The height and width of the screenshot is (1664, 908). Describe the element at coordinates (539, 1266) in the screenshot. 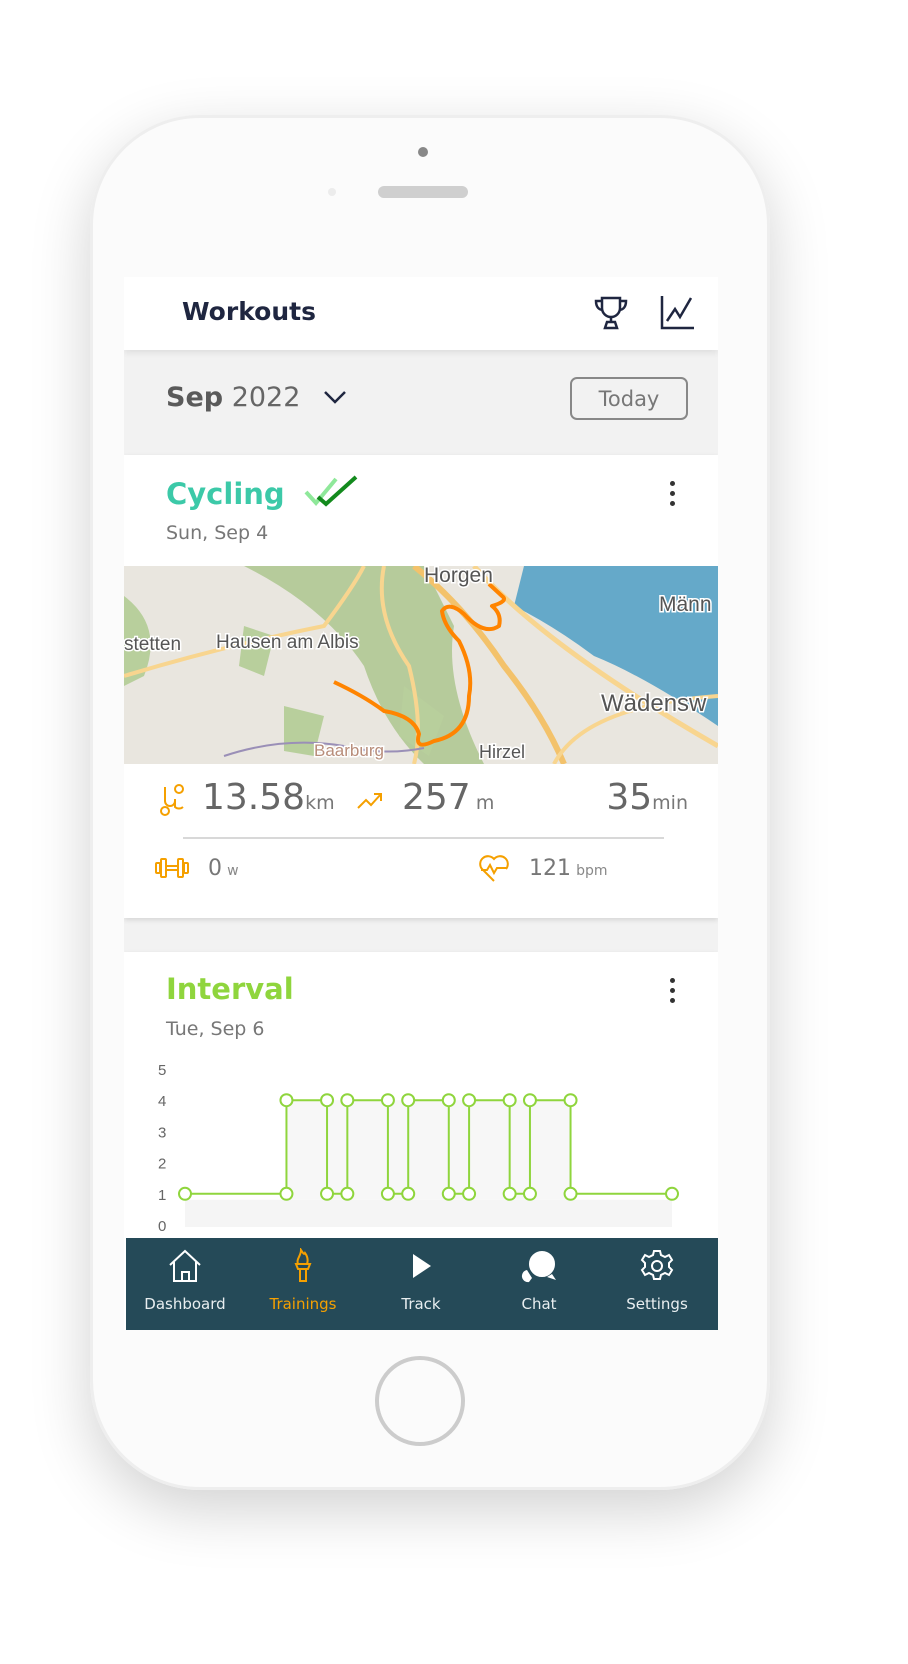

I see `chat-icon` at that location.